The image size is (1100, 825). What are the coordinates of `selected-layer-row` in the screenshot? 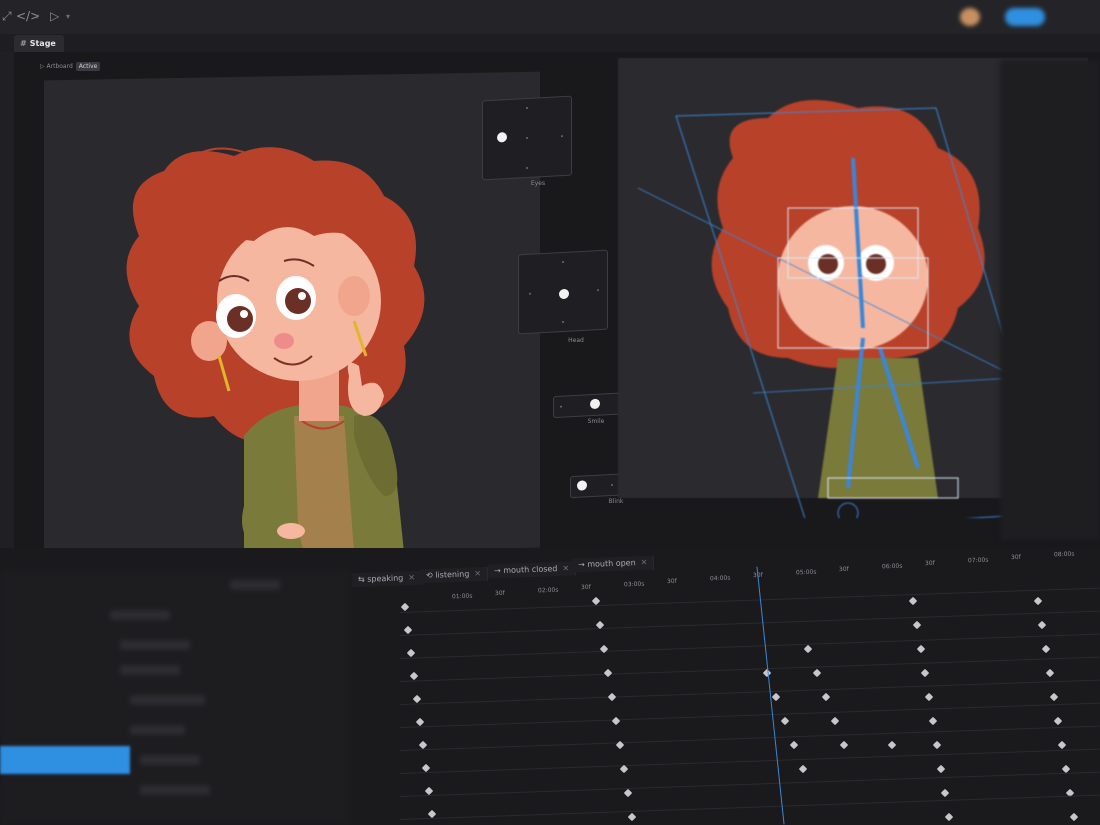 It's located at (65, 760).